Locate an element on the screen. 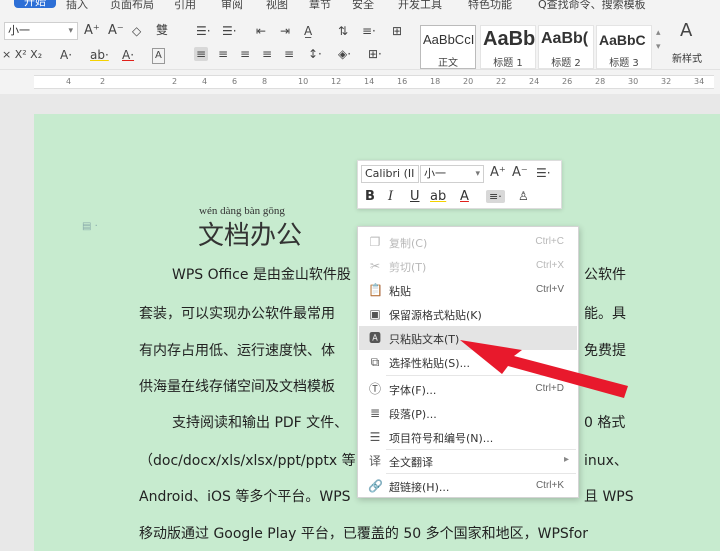 The width and height of the screenshot is (720, 551). text-direction-icon: A̲ is located at coordinates (308, 31).